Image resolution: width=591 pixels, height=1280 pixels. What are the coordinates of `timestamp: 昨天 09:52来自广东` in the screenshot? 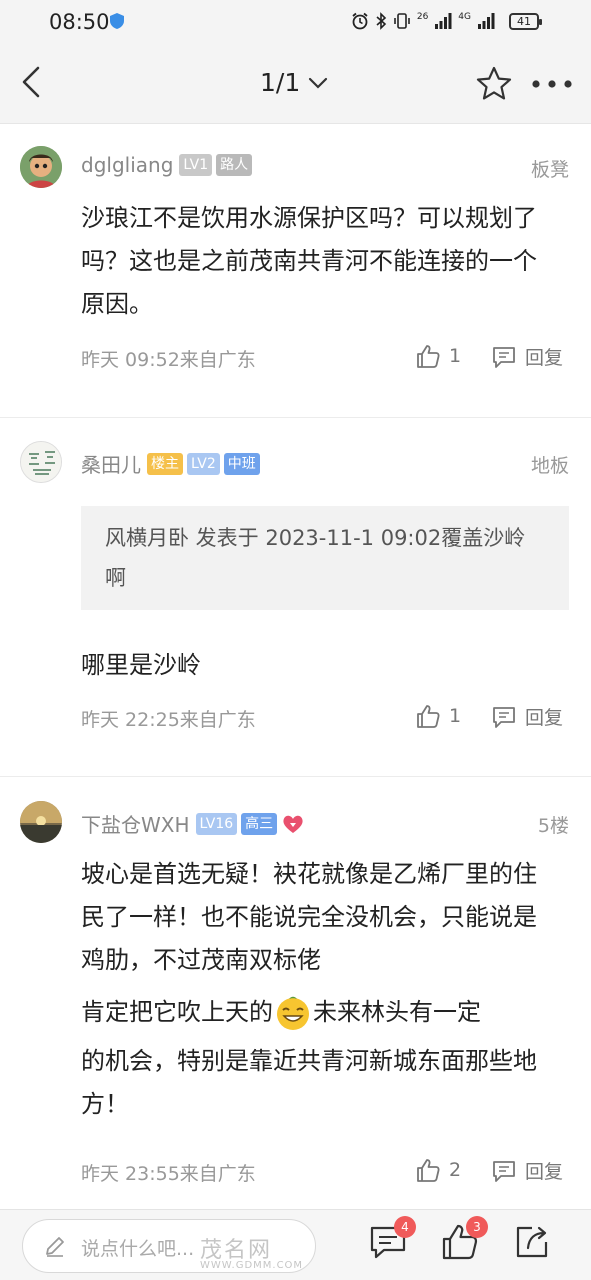 It's located at (168, 360).